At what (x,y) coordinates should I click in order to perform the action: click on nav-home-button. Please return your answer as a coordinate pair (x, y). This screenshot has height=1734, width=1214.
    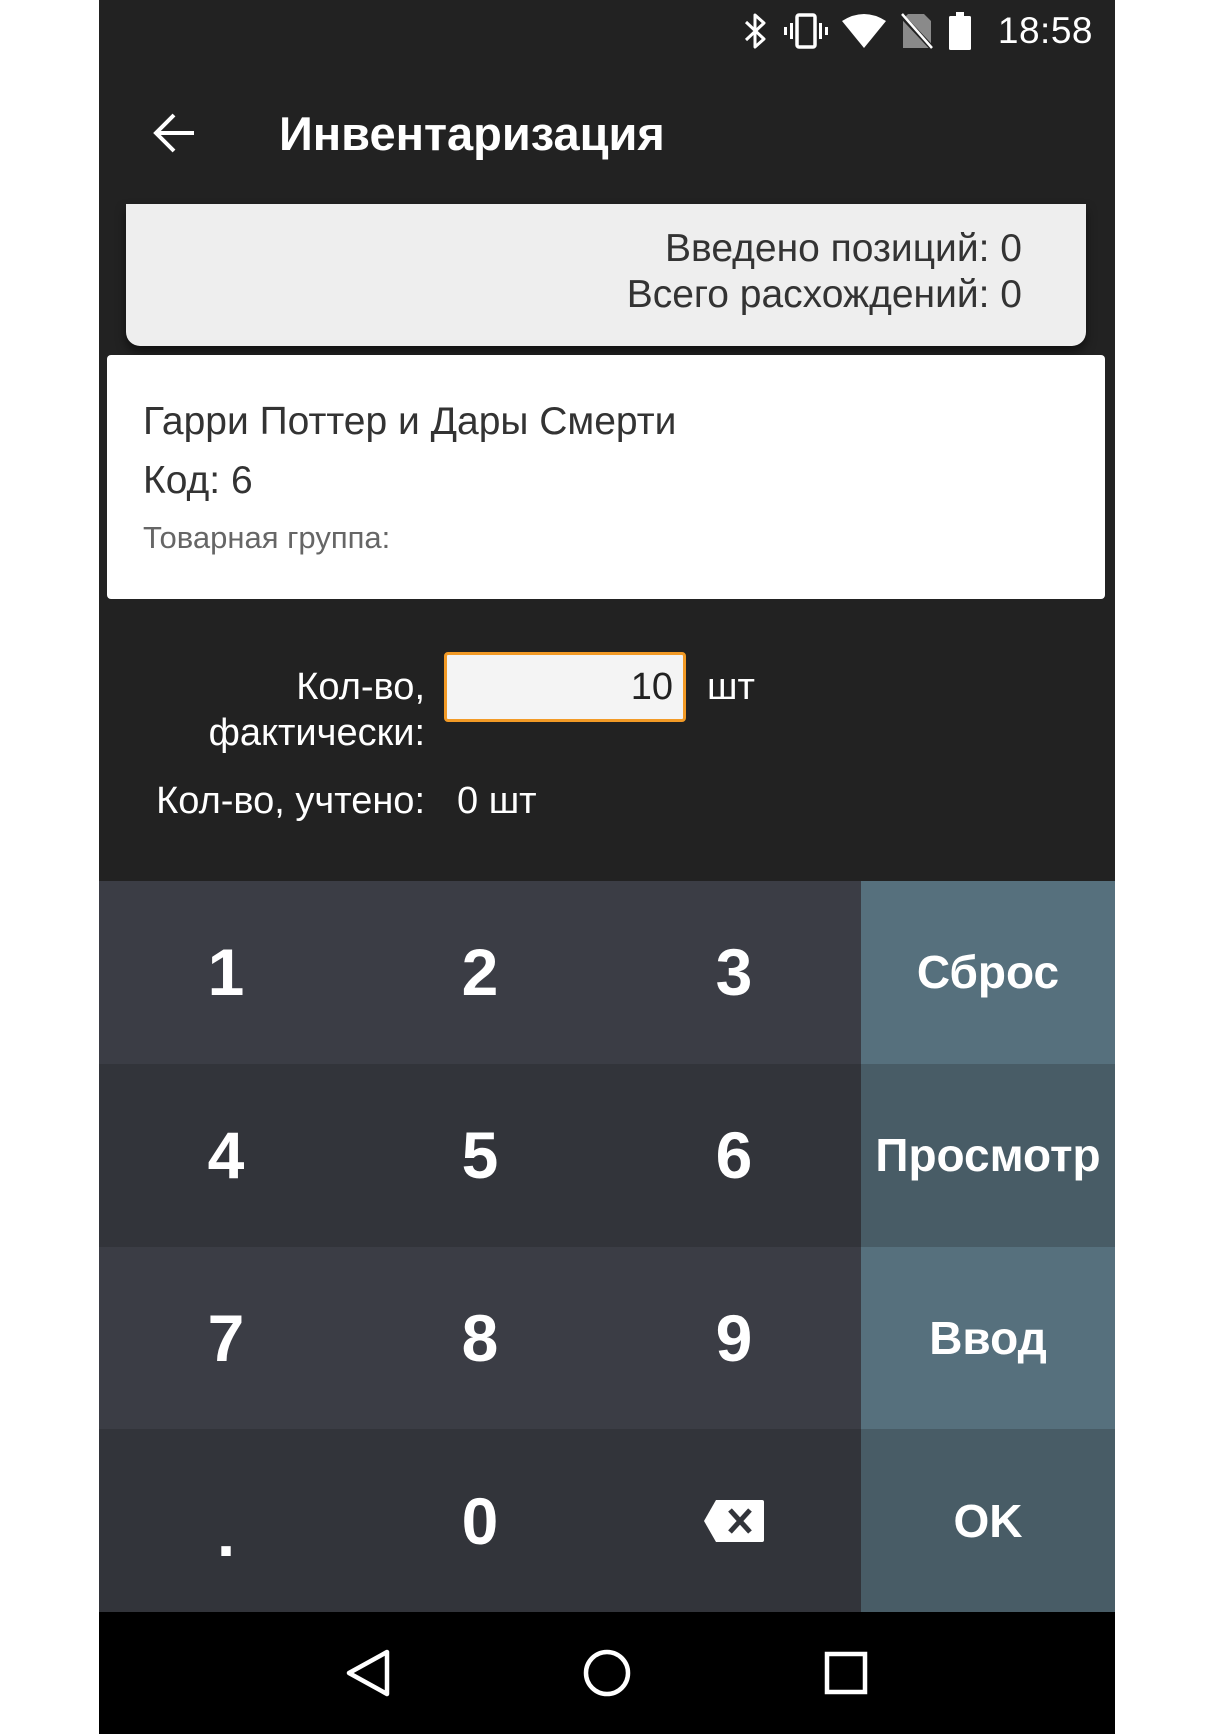
    Looking at the image, I should click on (607, 1673).